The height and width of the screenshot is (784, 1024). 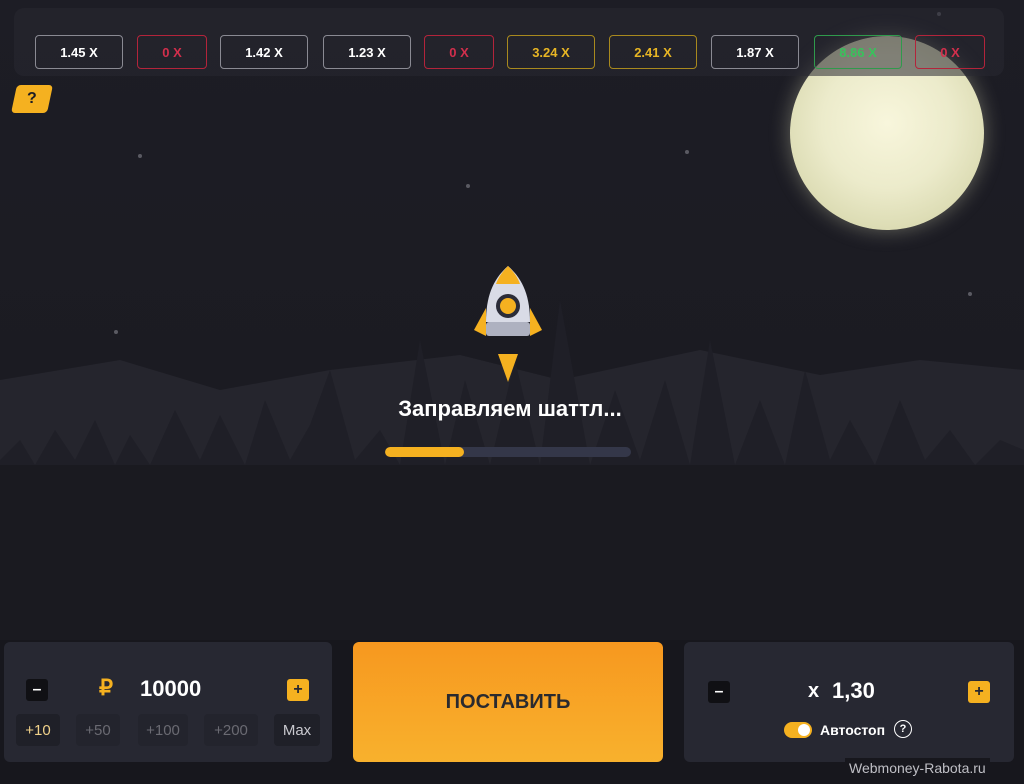 What do you see at coordinates (508, 452) in the screenshot?
I see `loading-progress-bar` at bounding box center [508, 452].